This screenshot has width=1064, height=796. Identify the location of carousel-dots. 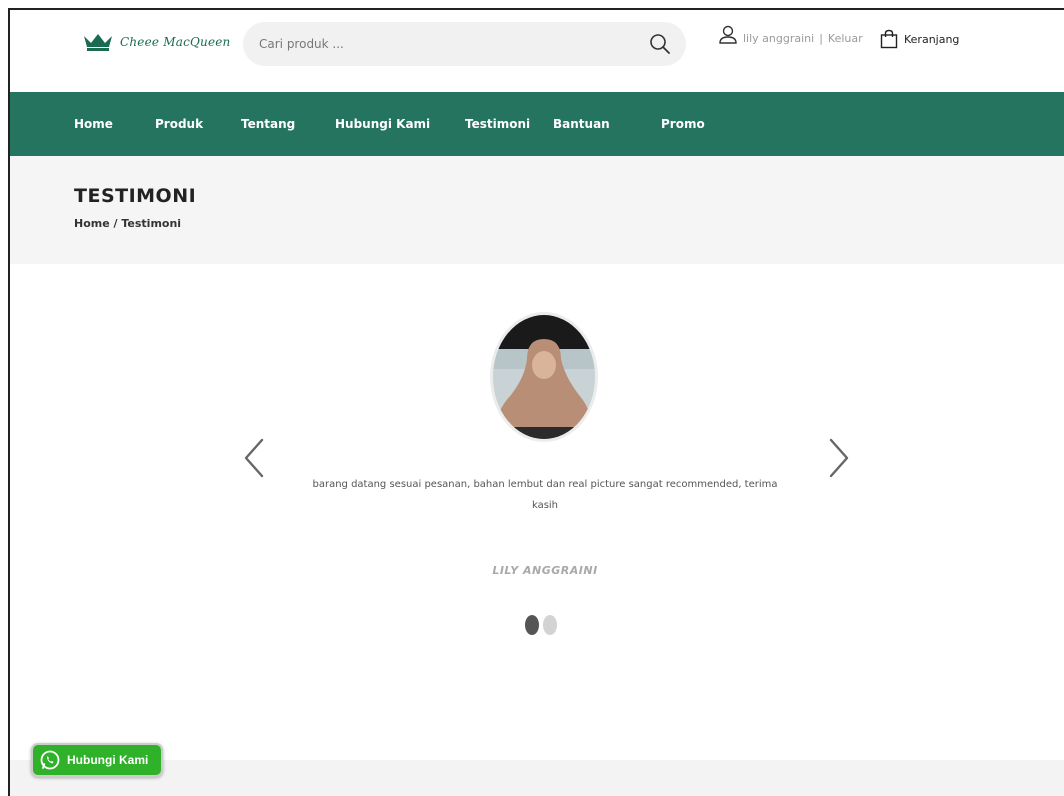
(541, 625).